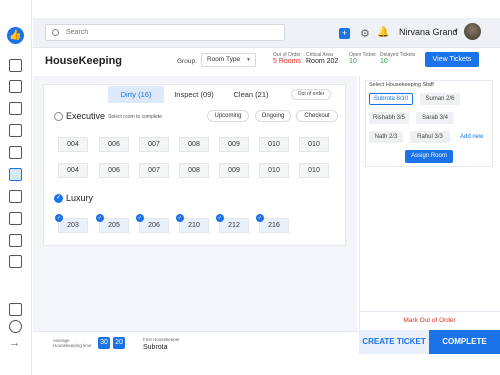 The image size is (500, 375). What do you see at coordinates (15, 65) in the screenshot?
I see `dashboard-icon` at bounding box center [15, 65].